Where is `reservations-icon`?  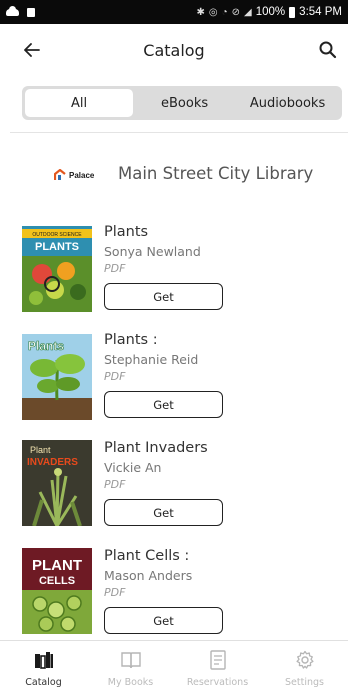 reservations-icon is located at coordinates (217, 660).